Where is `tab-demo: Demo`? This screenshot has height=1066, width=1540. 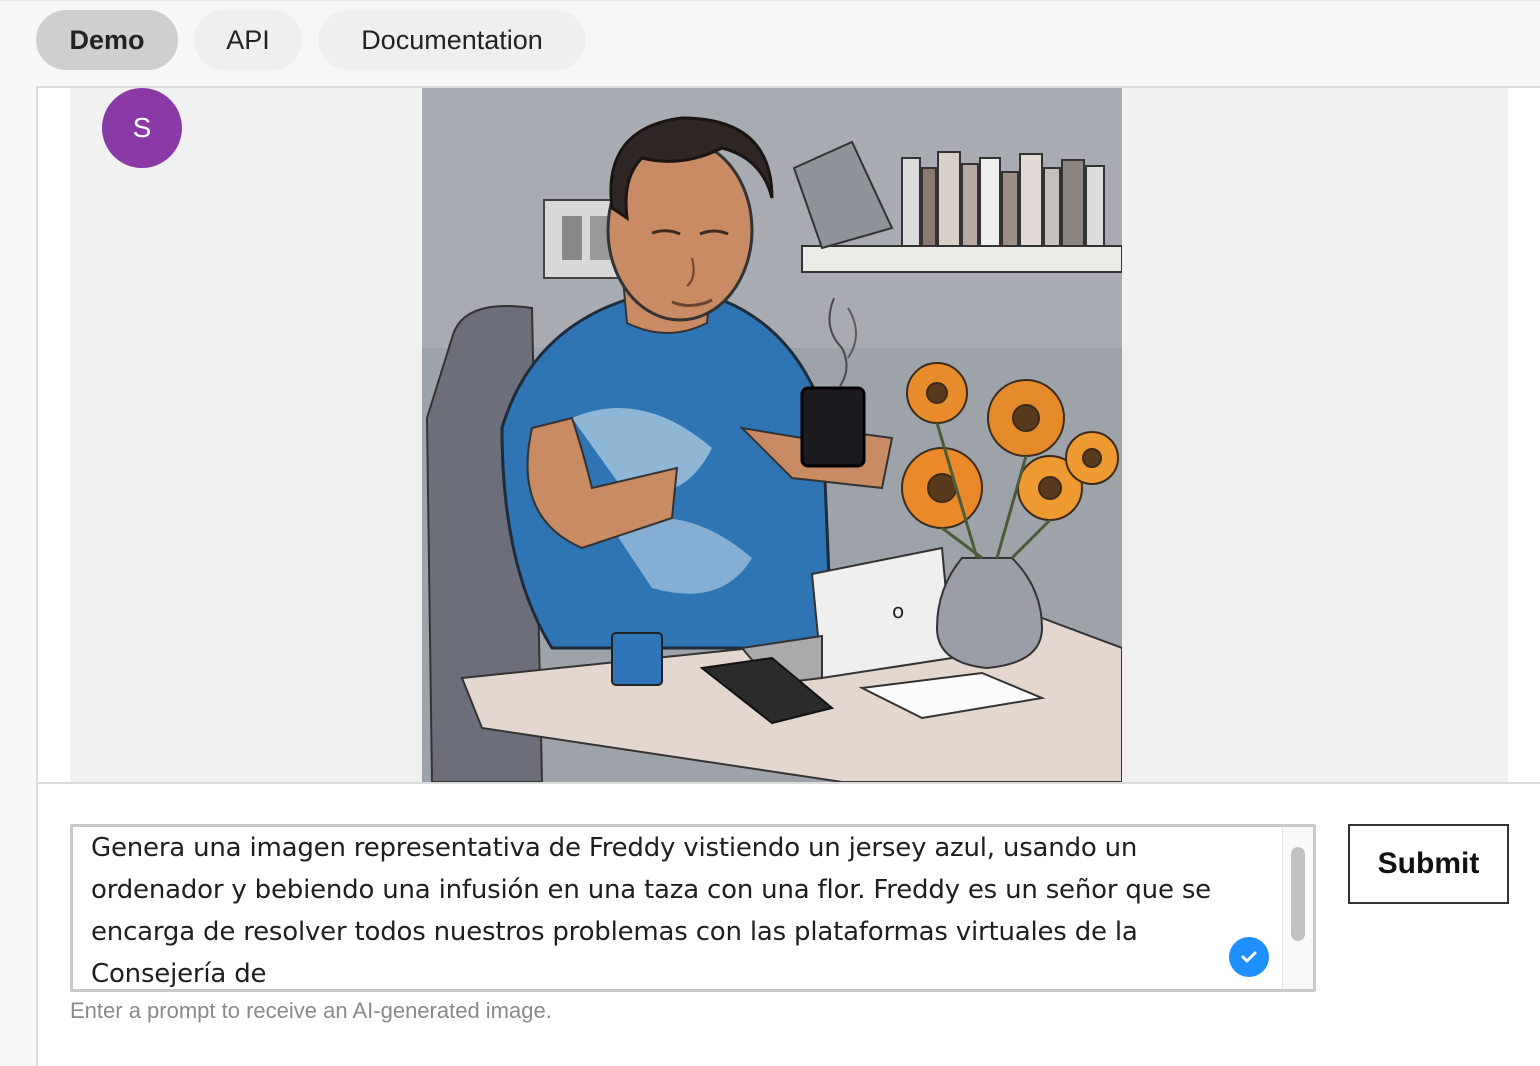 tab-demo: Demo is located at coordinates (107, 40).